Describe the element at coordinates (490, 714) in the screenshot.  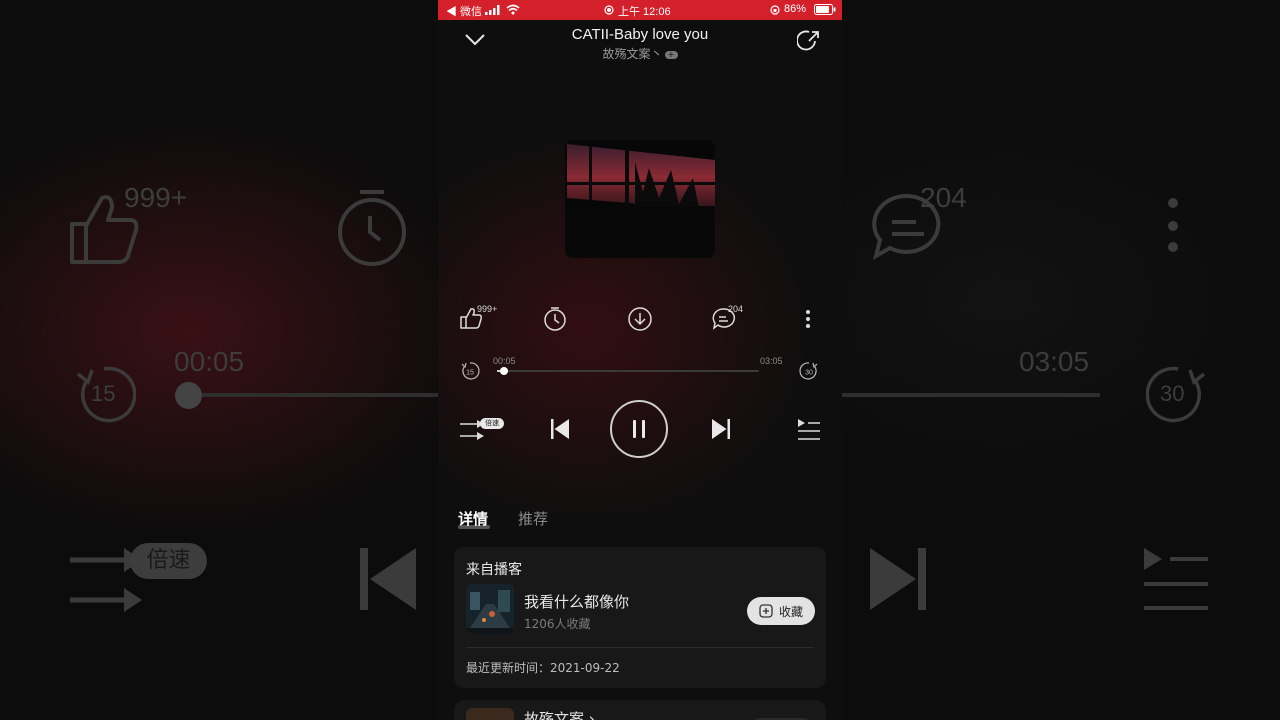
I see `author-avatar` at that location.